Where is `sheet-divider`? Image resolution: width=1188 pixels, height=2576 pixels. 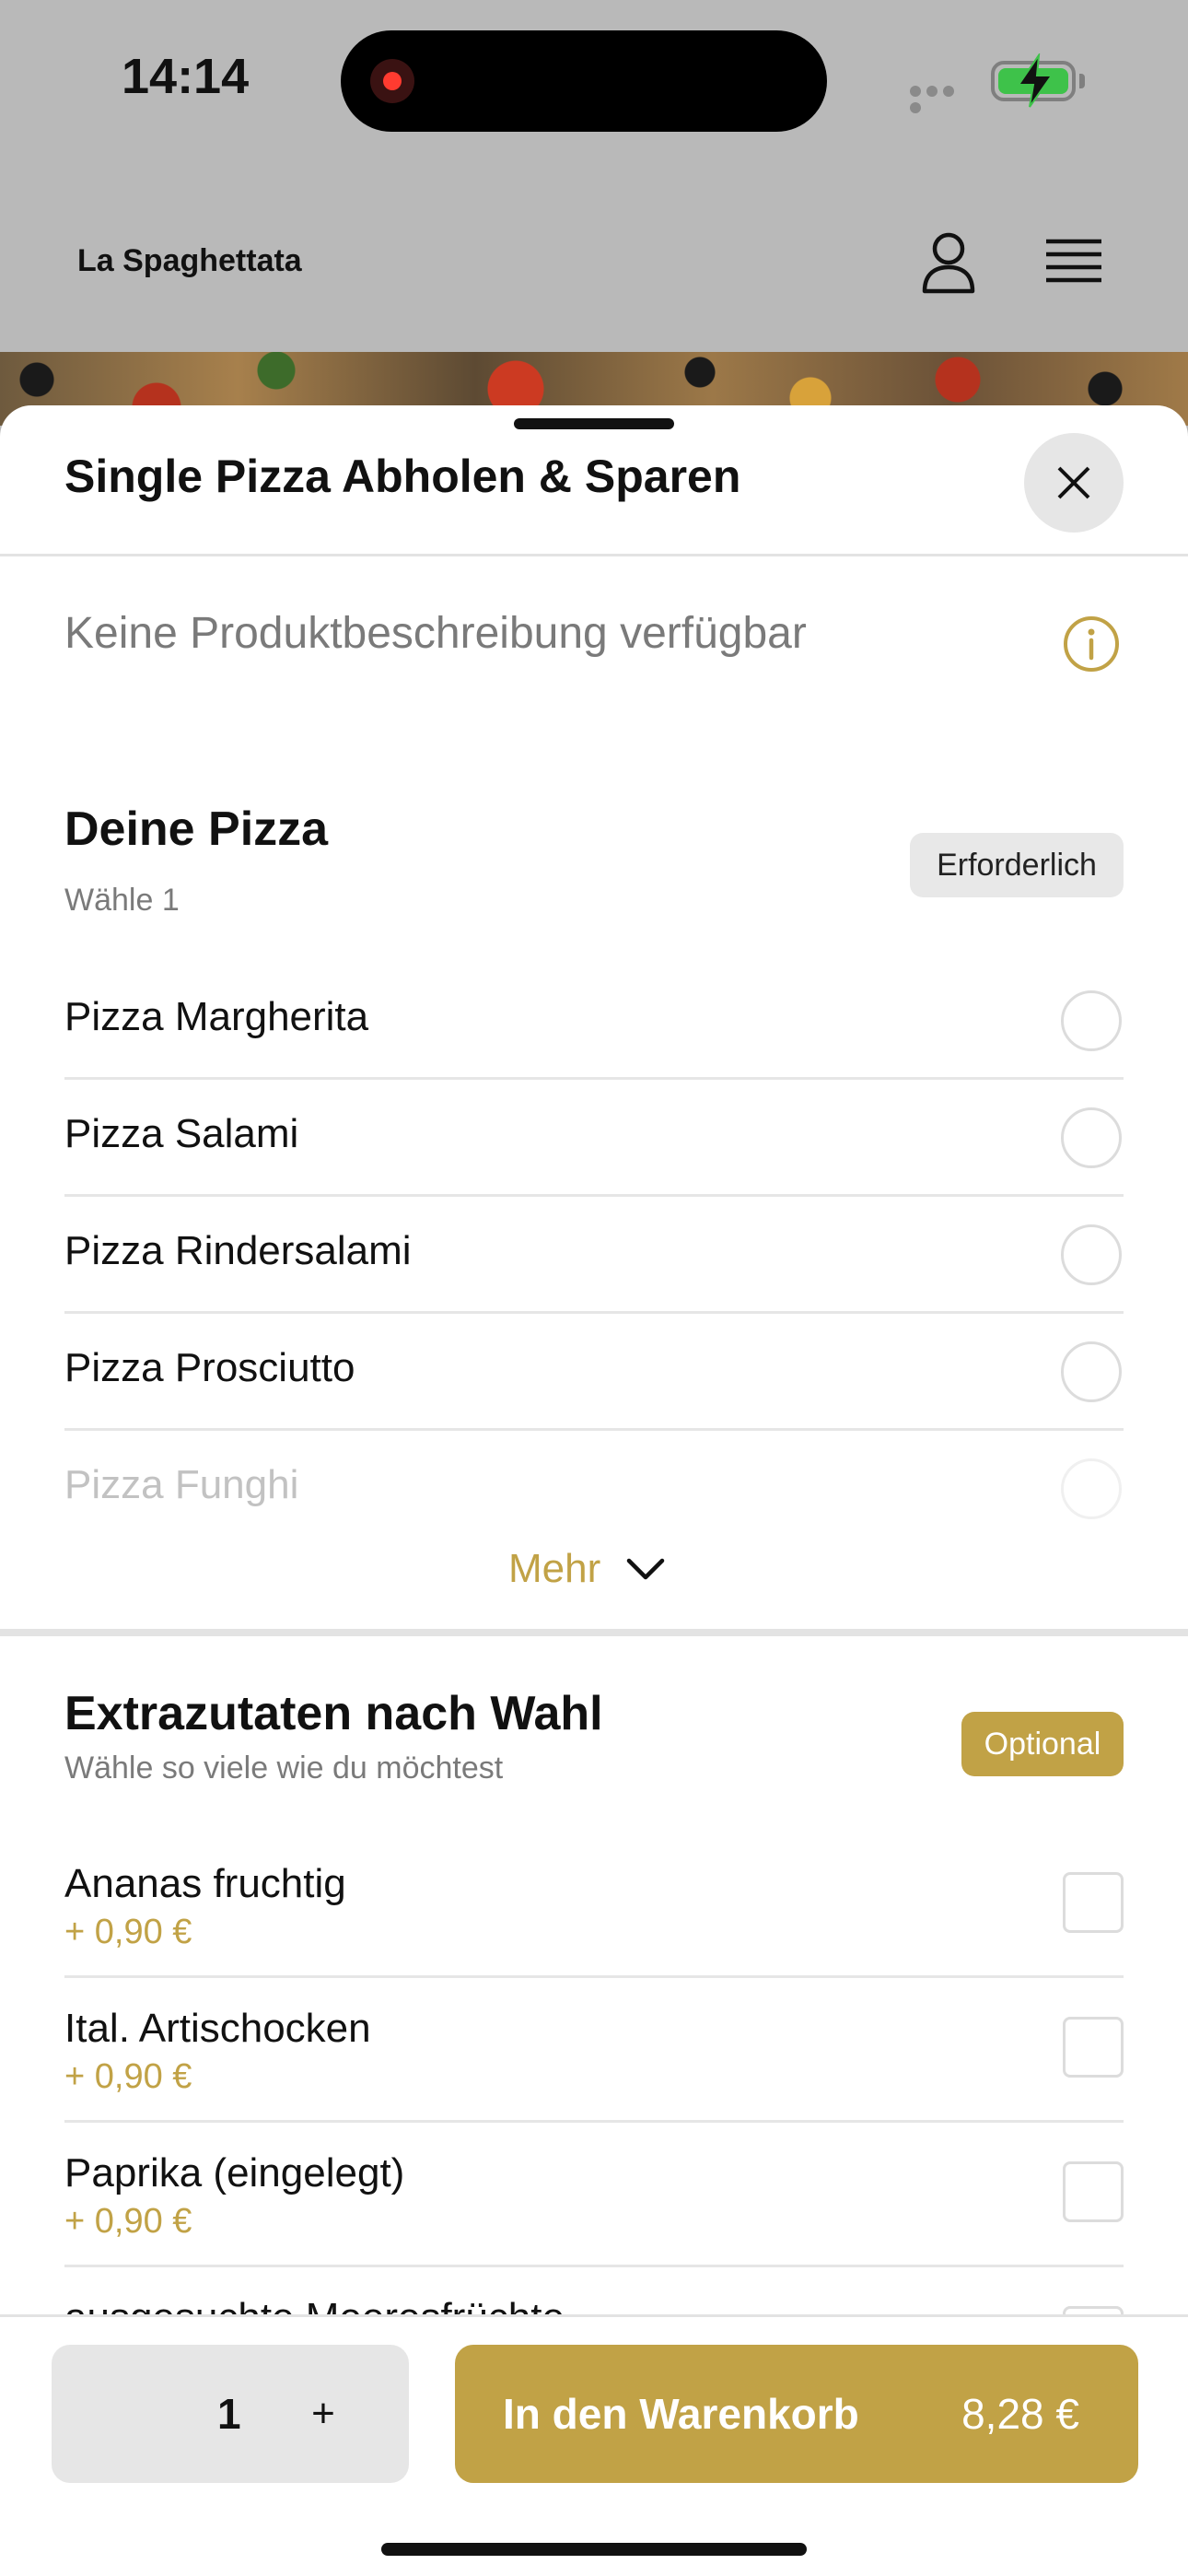 sheet-divider is located at coordinates (594, 555).